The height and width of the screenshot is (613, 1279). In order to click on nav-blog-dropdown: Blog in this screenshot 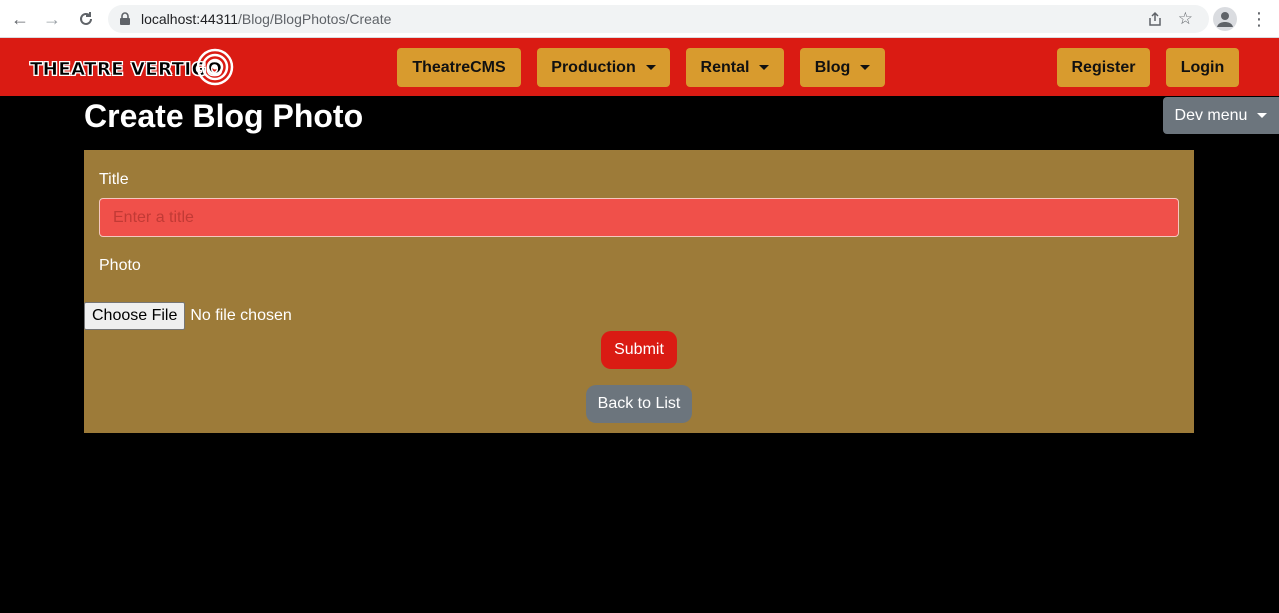, I will do `click(842, 67)`.